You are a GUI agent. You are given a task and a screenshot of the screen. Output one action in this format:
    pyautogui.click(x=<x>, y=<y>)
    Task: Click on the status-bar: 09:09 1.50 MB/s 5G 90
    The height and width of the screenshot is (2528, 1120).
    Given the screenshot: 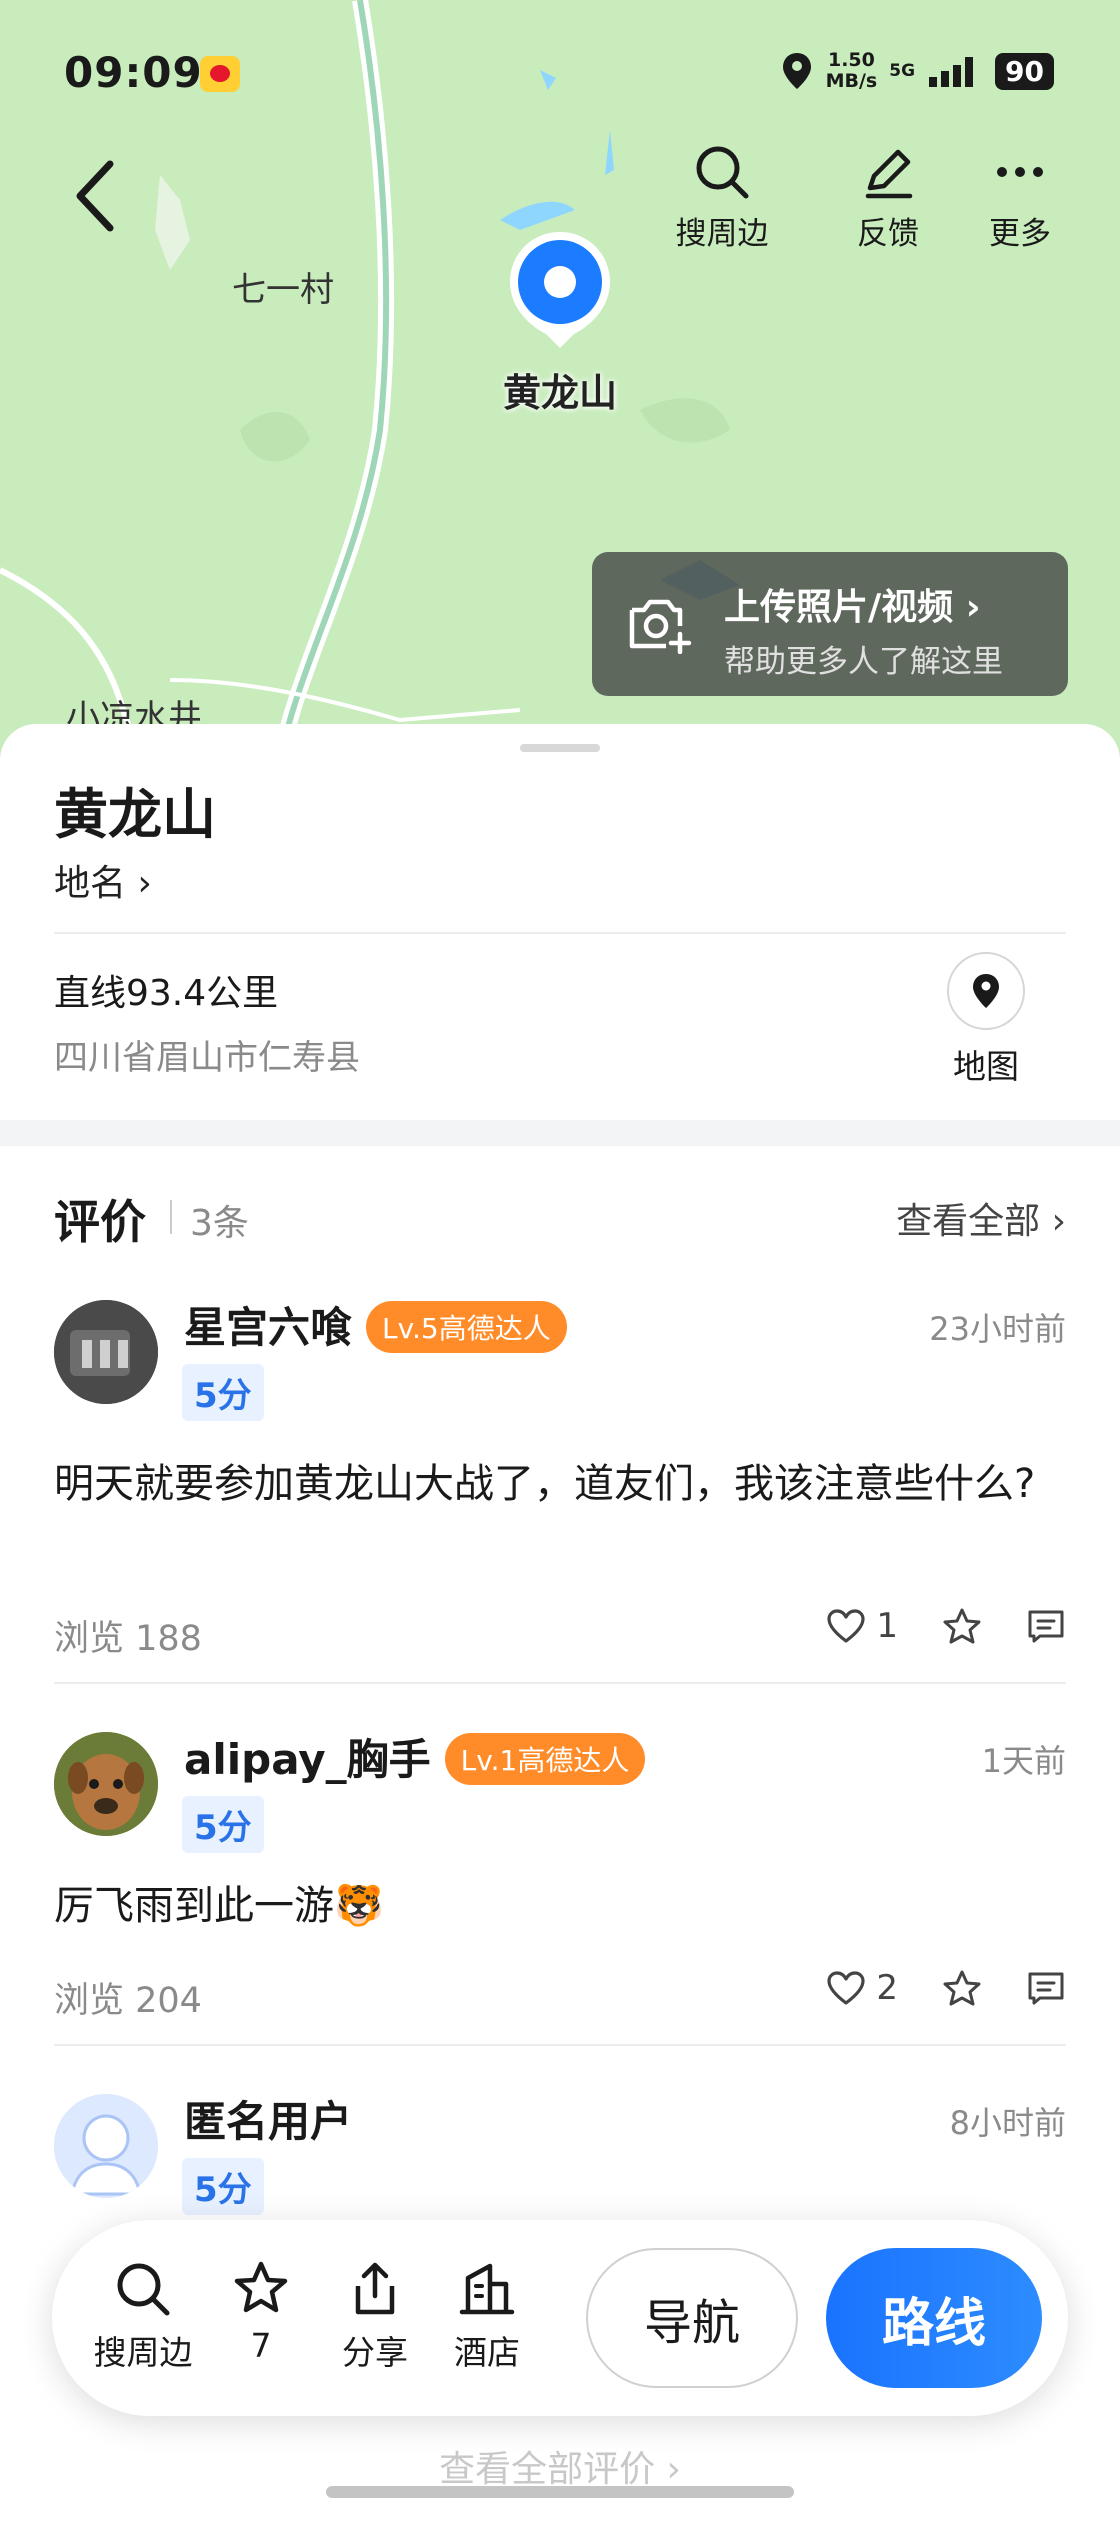 What is the action you would take?
    pyautogui.click(x=560, y=75)
    